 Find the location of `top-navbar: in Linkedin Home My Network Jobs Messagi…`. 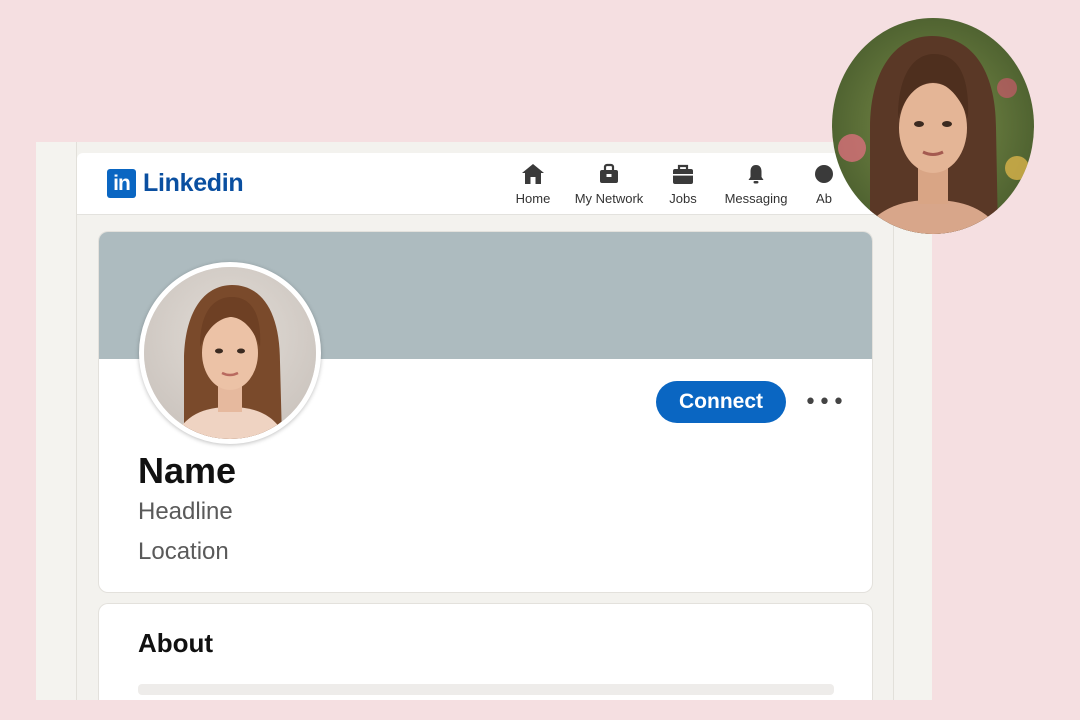

top-navbar: in Linkedin Home My Network Jobs Messagi… is located at coordinates (486, 184).